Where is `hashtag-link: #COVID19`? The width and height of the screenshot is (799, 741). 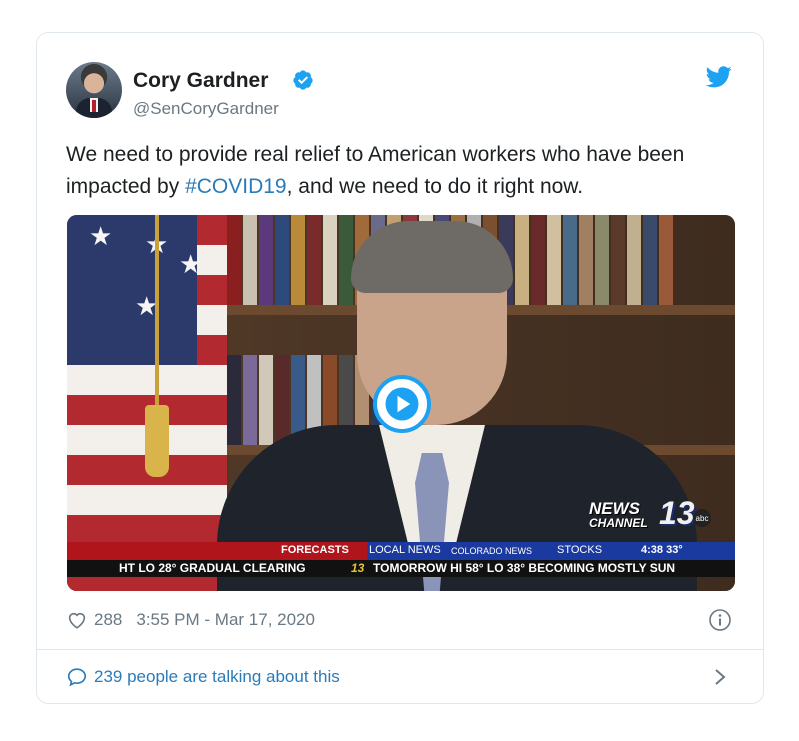 hashtag-link: #COVID19 is located at coordinates (236, 186).